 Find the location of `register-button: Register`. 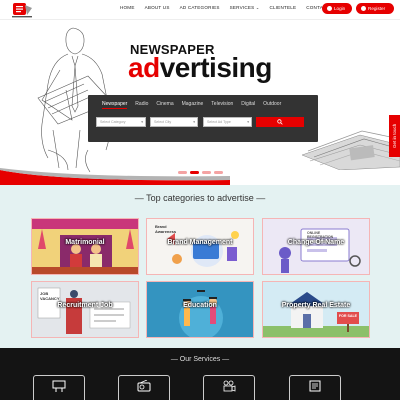

register-button: Register is located at coordinates (375, 8).